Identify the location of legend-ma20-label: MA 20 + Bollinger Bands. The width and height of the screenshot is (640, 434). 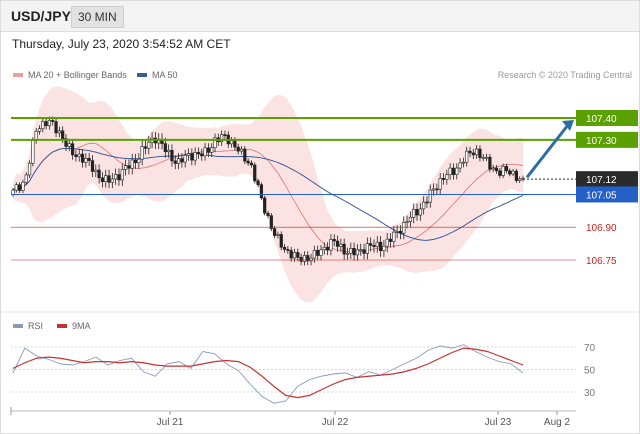
(77, 75).